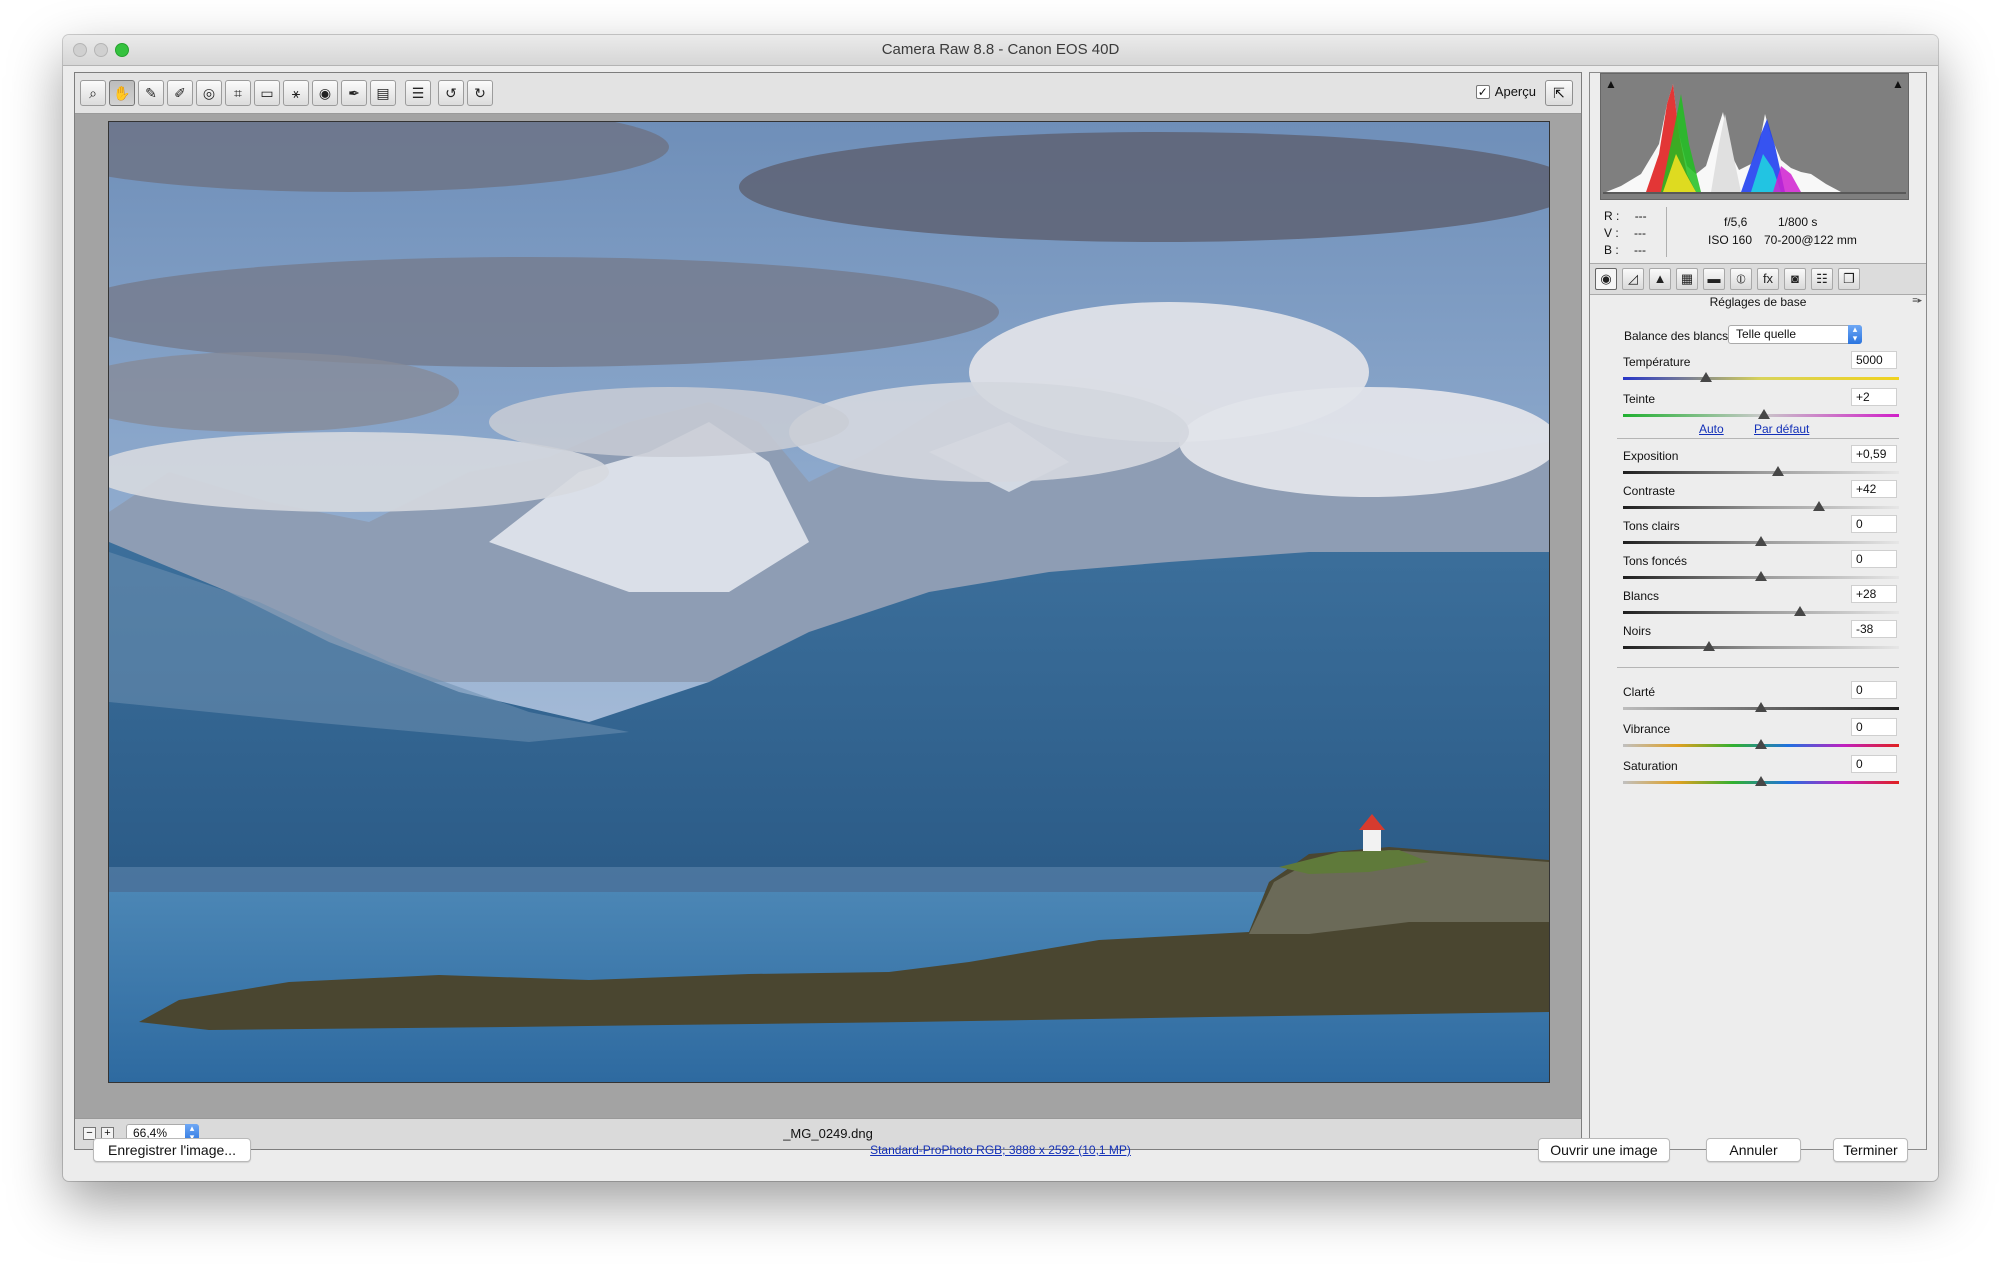  What do you see at coordinates (209, 93) in the screenshot?
I see `targeted-adjustment-tool-icon: ◎` at bounding box center [209, 93].